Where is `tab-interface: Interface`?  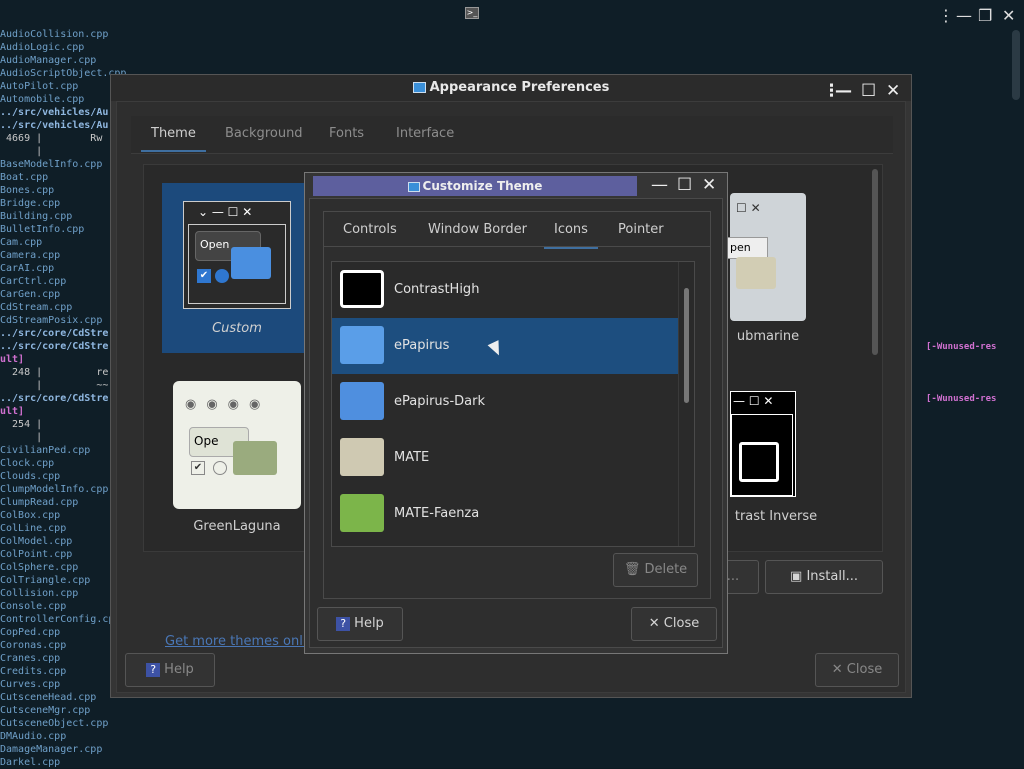 tab-interface: Interface is located at coordinates (425, 133).